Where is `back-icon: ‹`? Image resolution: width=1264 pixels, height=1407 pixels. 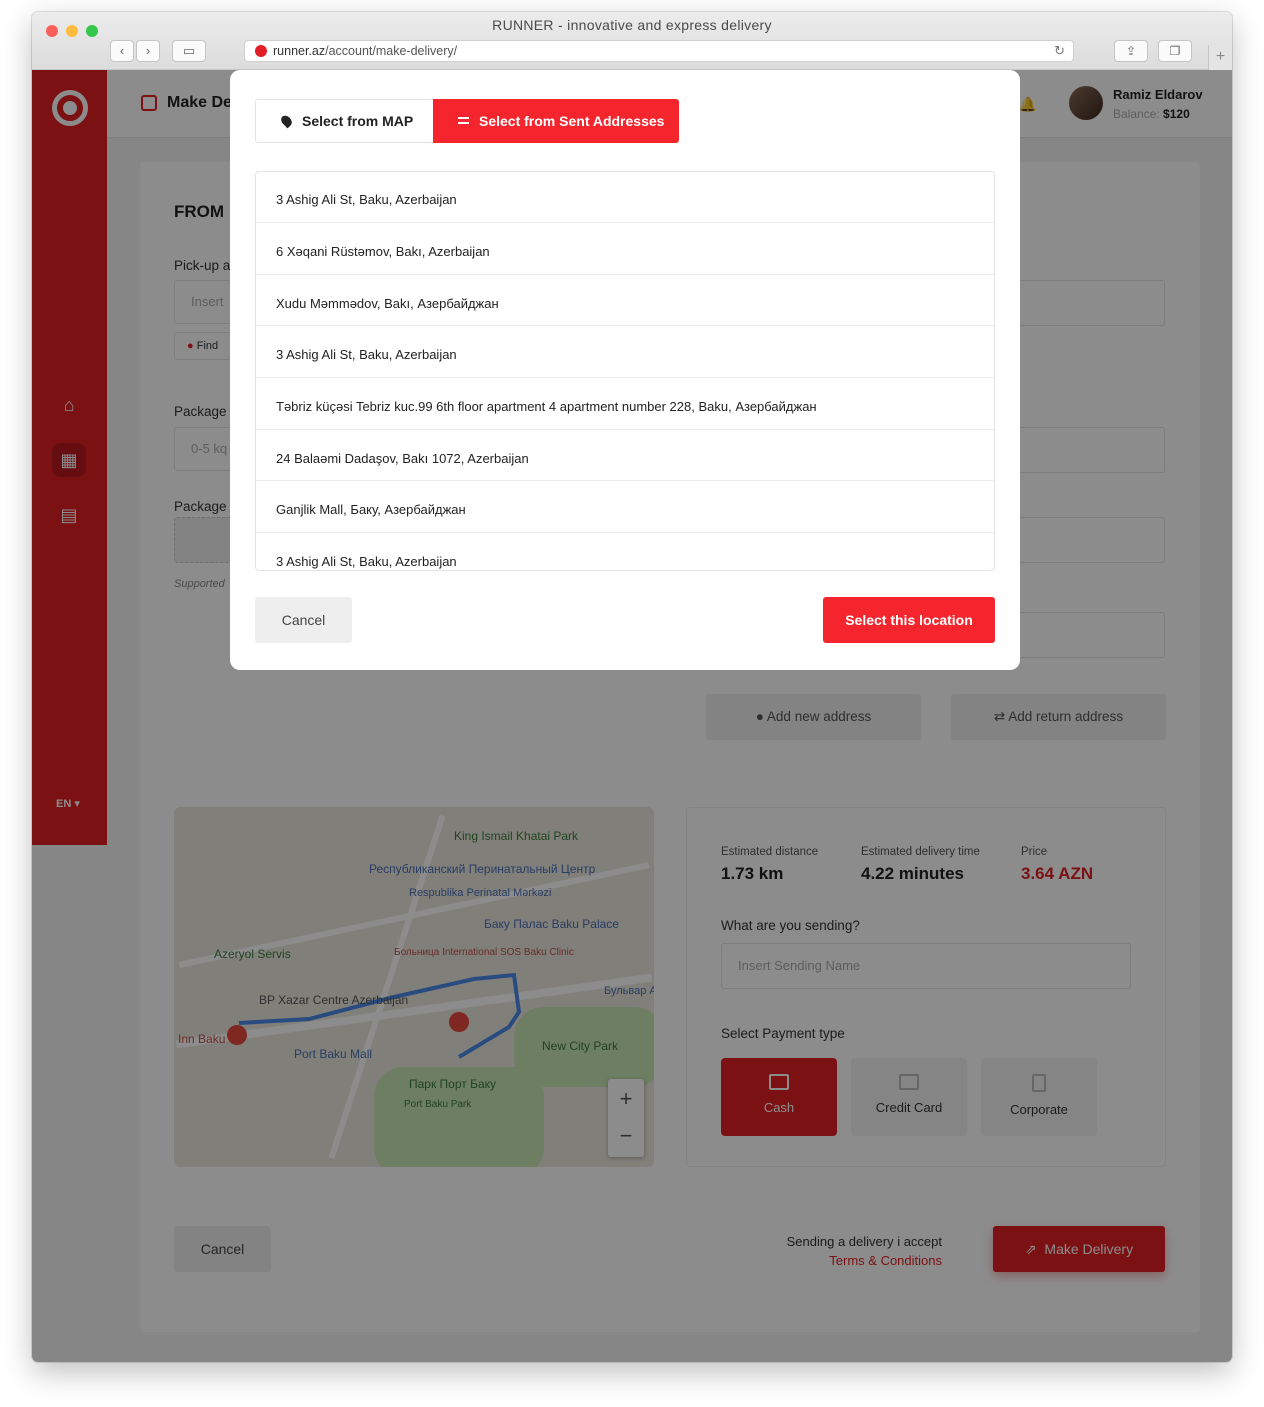
back-icon: ‹ is located at coordinates (122, 51).